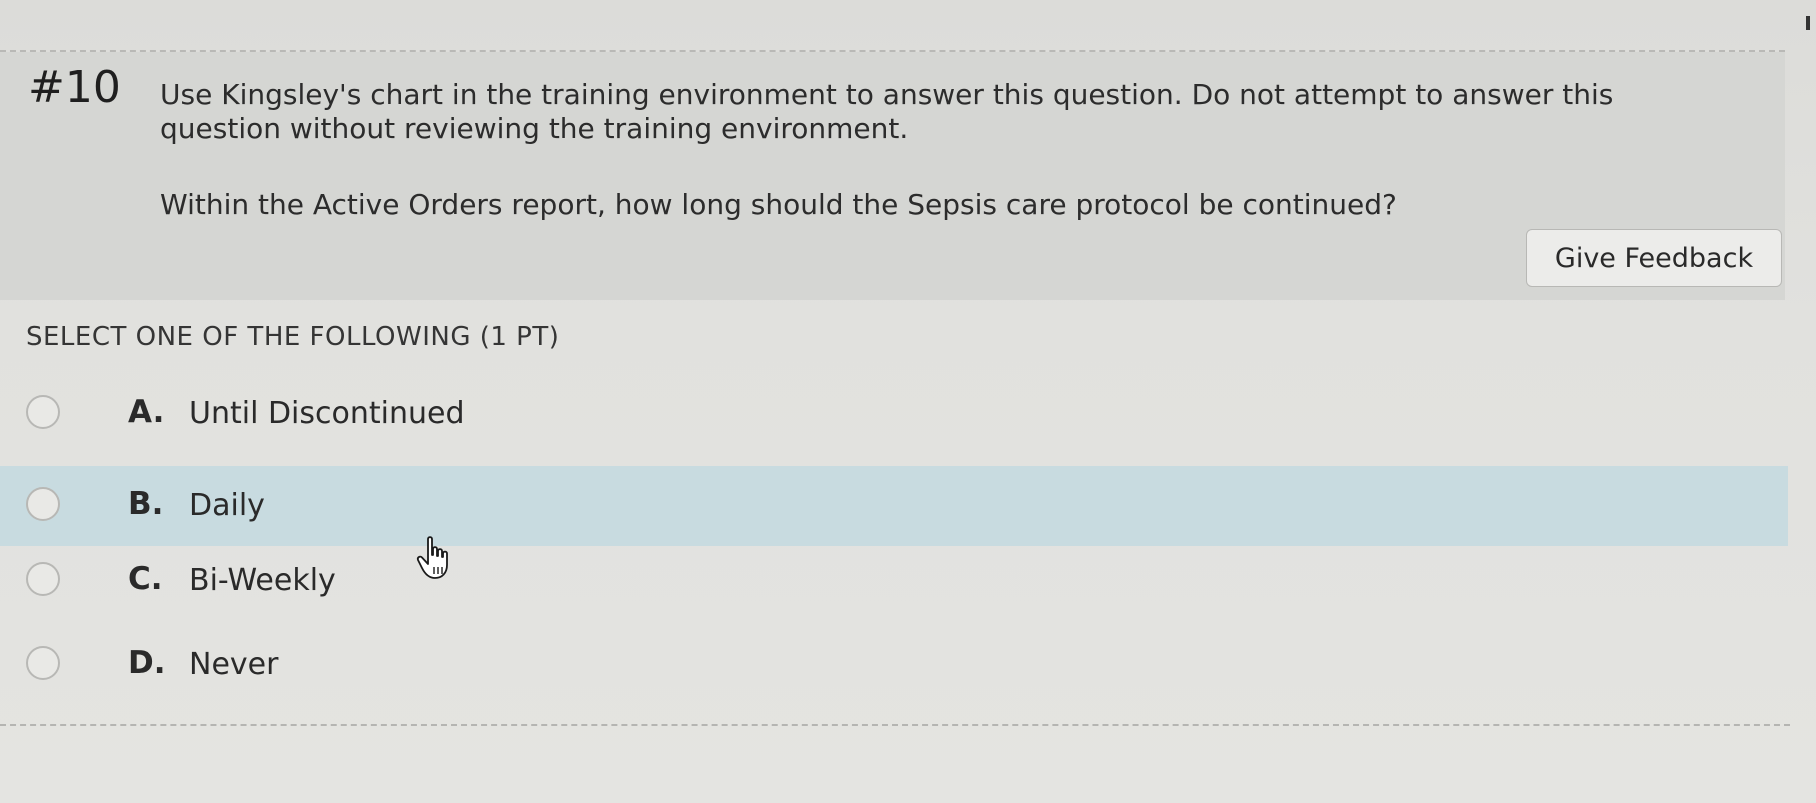 Image resolution: width=1816 pixels, height=803 pixels. I want to click on give-feedback-button: Give Feedback, so click(1654, 258).